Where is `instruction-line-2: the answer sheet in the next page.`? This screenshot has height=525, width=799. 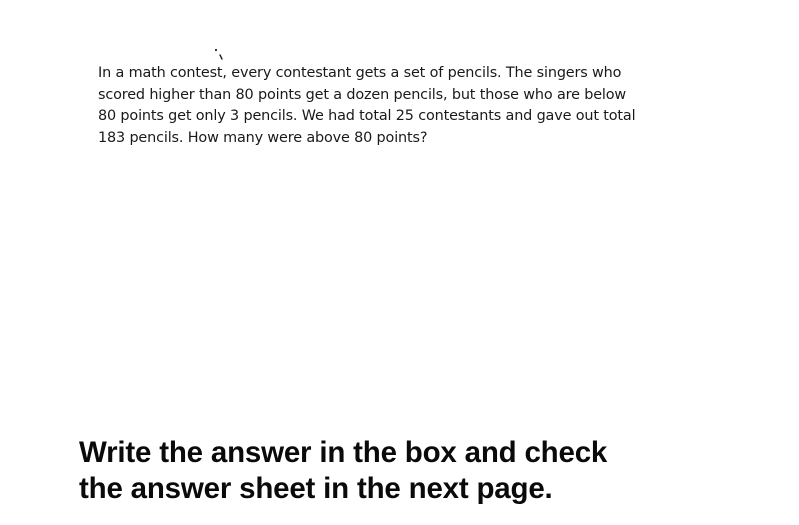
instruction-line-2: the answer sheet in the next page. is located at coordinates (316, 488).